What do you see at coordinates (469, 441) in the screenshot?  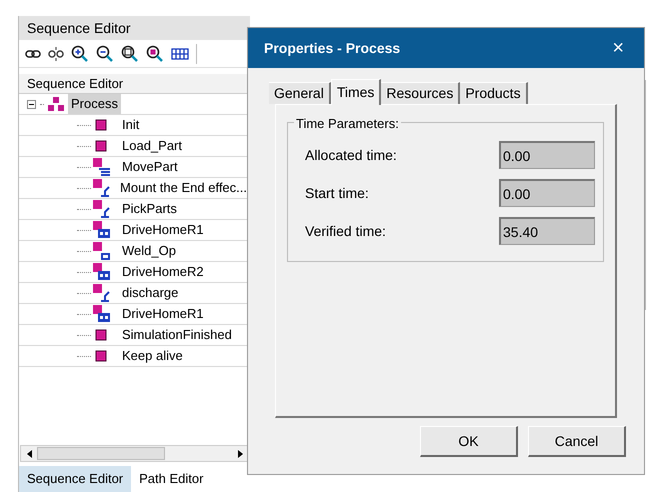 I see `dialog-button: OK` at bounding box center [469, 441].